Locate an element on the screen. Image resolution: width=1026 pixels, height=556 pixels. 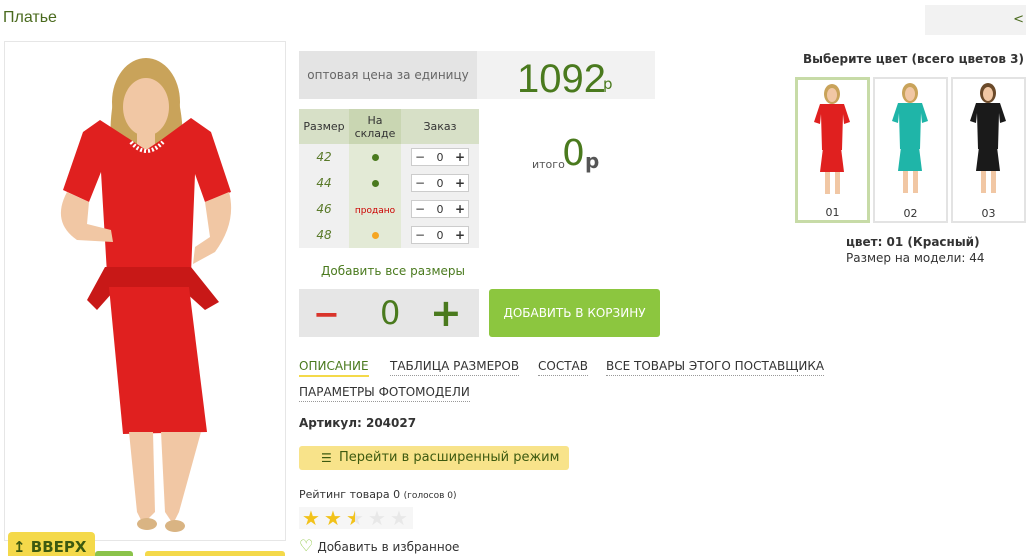
scroll-up-label: ВВЕРХ is located at coordinates (58, 547).